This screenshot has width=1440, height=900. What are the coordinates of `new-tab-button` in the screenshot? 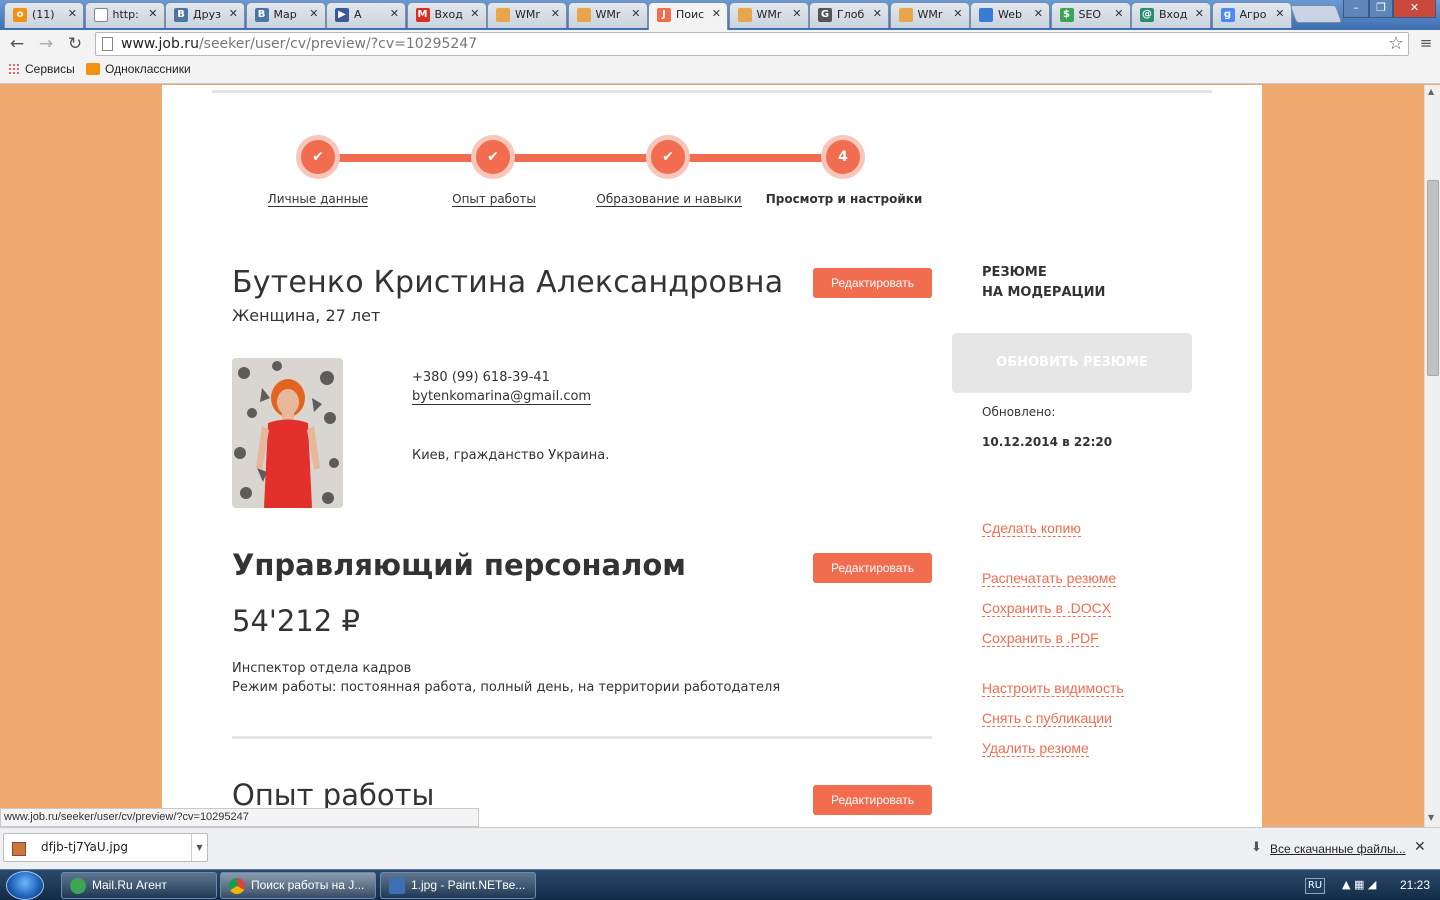 It's located at (1316, 14).